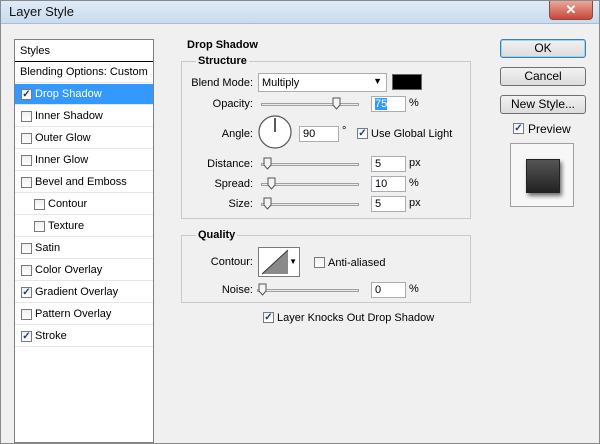 The image size is (600, 444). I want to click on opacity-label: Opacity:, so click(232, 104).